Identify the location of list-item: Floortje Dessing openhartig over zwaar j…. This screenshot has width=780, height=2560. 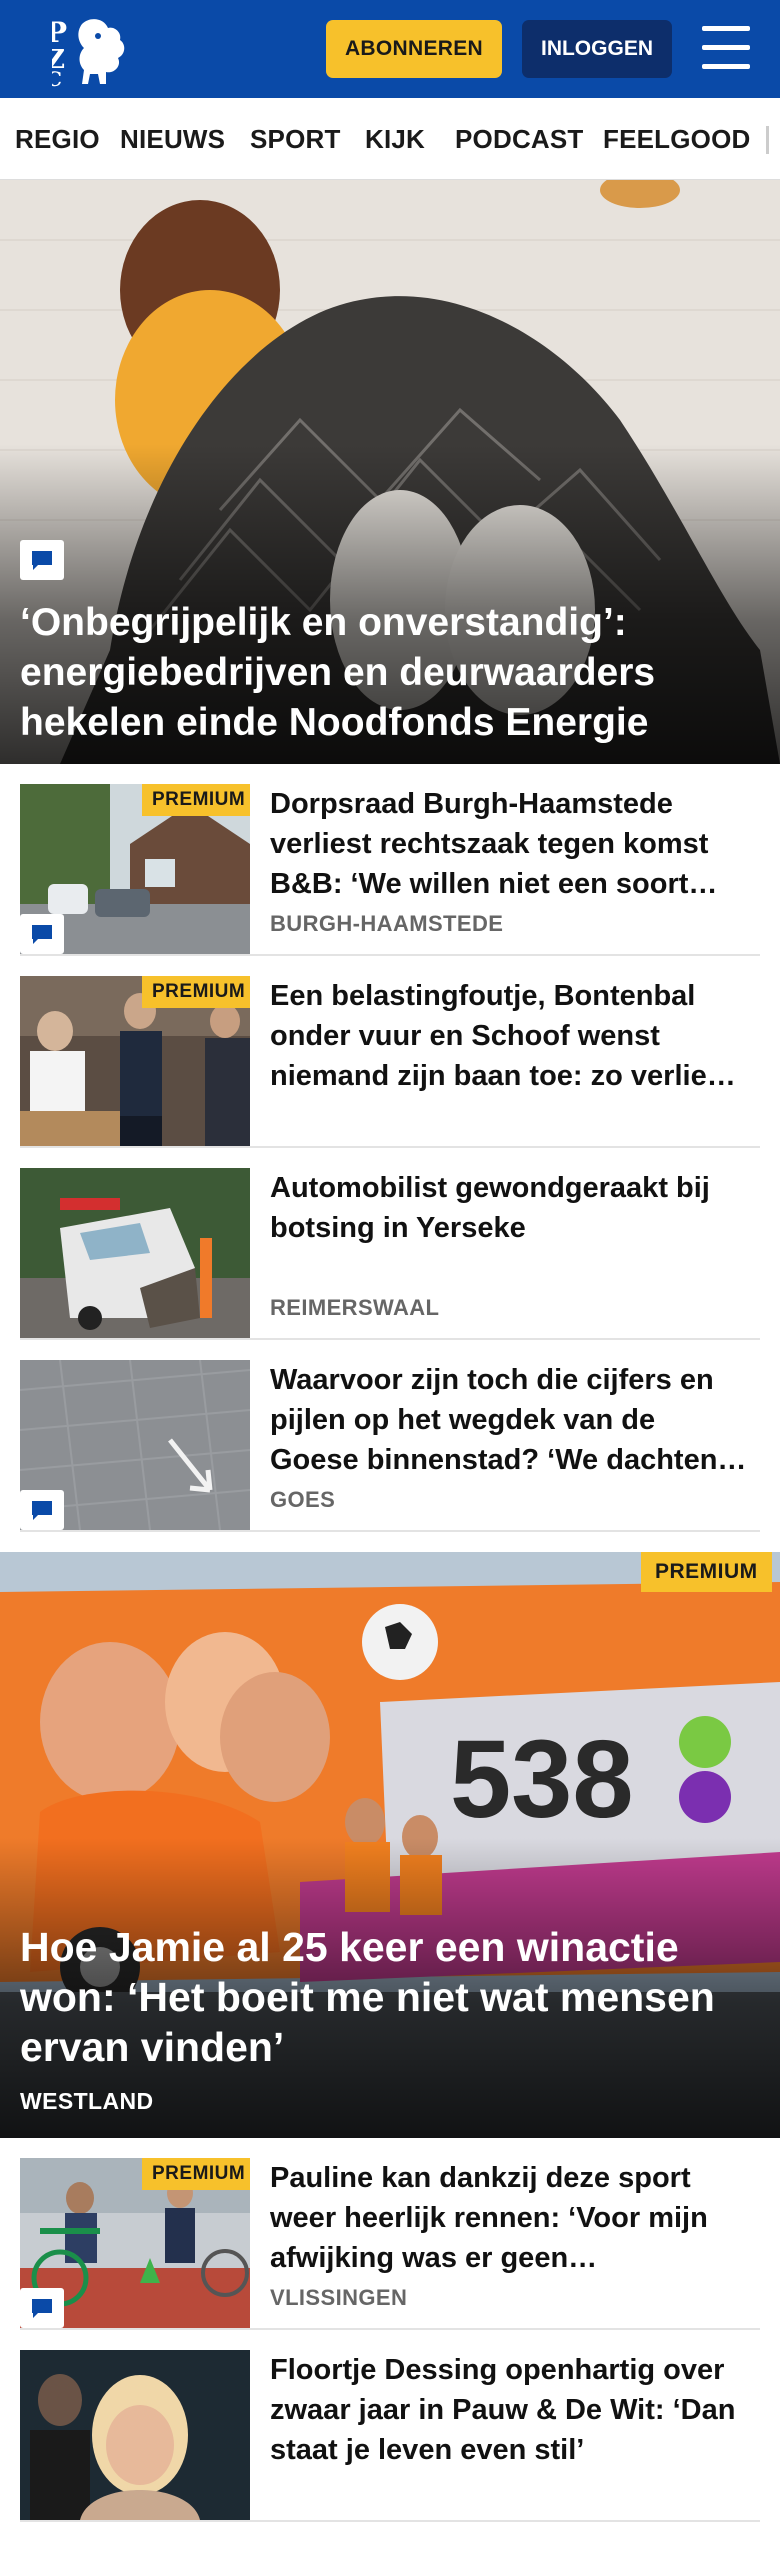
(390, 2426).